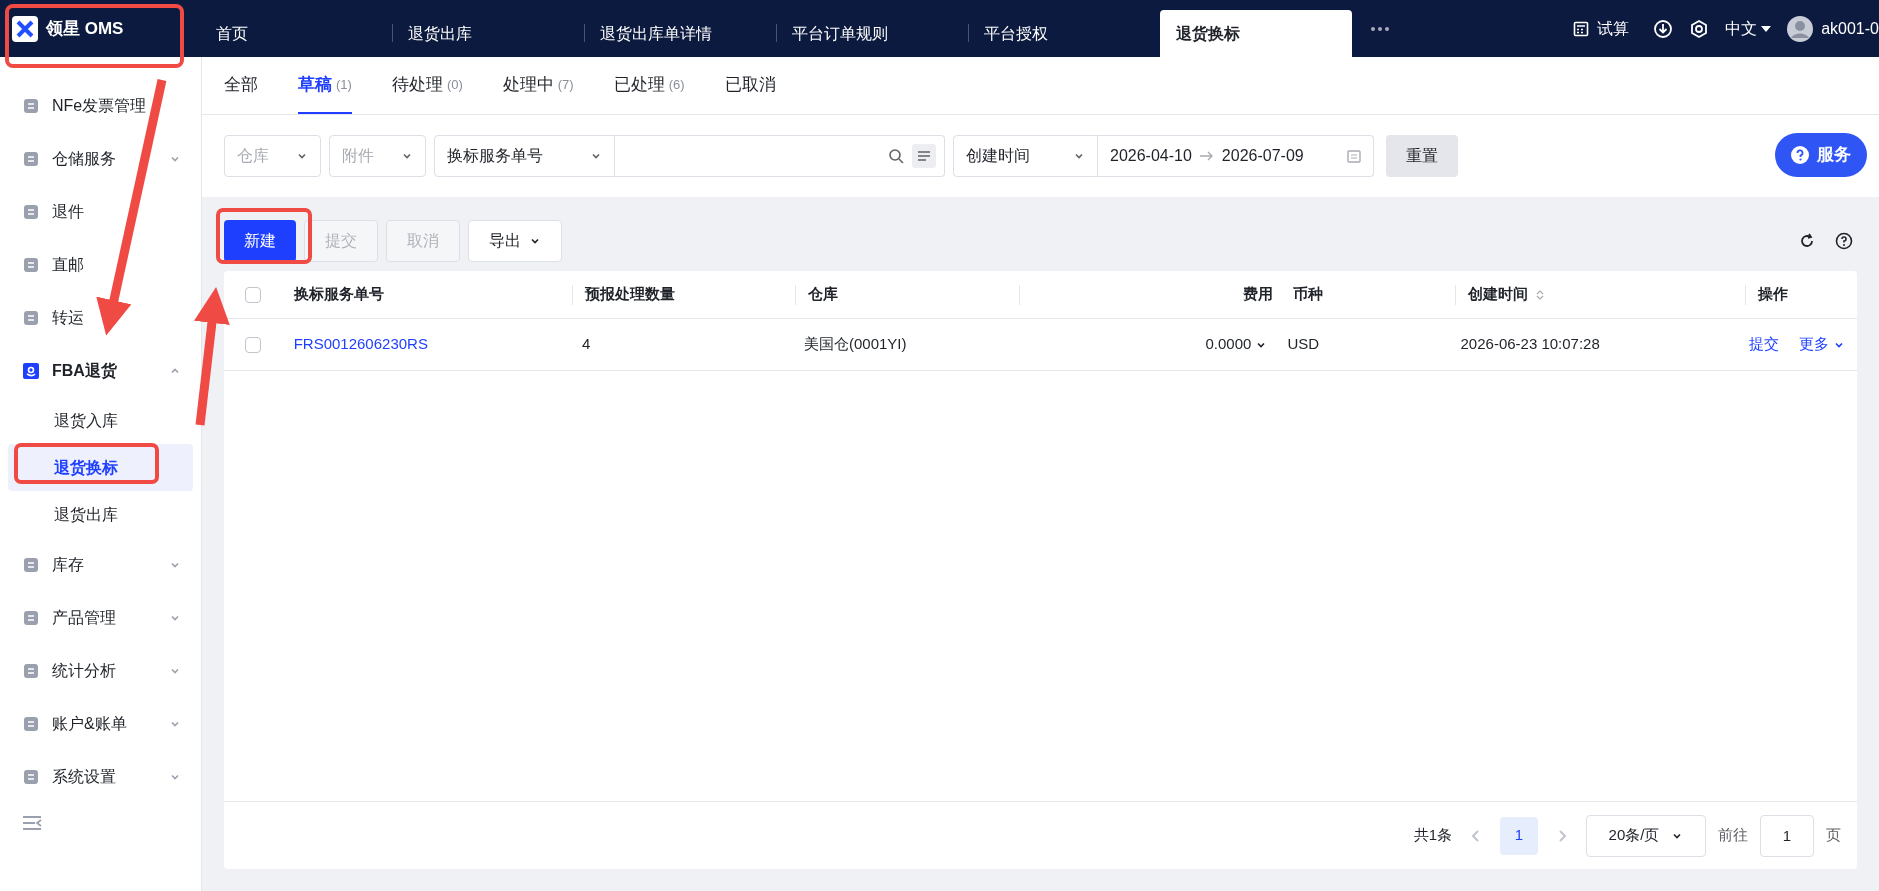 The height and width of the screenshot is (891, 1879). I want to click on status-tab: 已处理 (6), so click(649, 85).